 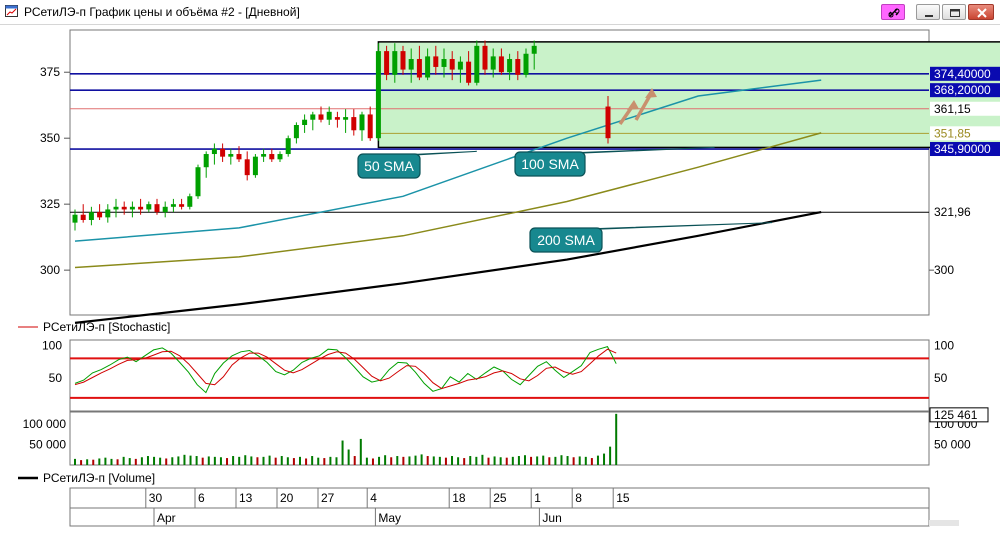 I want to click on date-day-label: 1, so click(x=537, y=498).